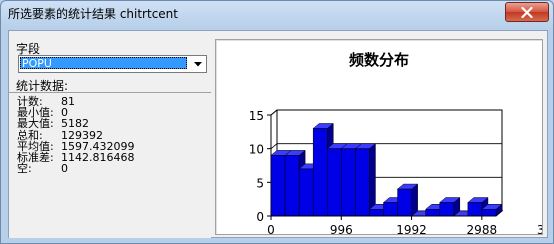  I want to click on y-tick-label: 15, so click(256, 116).